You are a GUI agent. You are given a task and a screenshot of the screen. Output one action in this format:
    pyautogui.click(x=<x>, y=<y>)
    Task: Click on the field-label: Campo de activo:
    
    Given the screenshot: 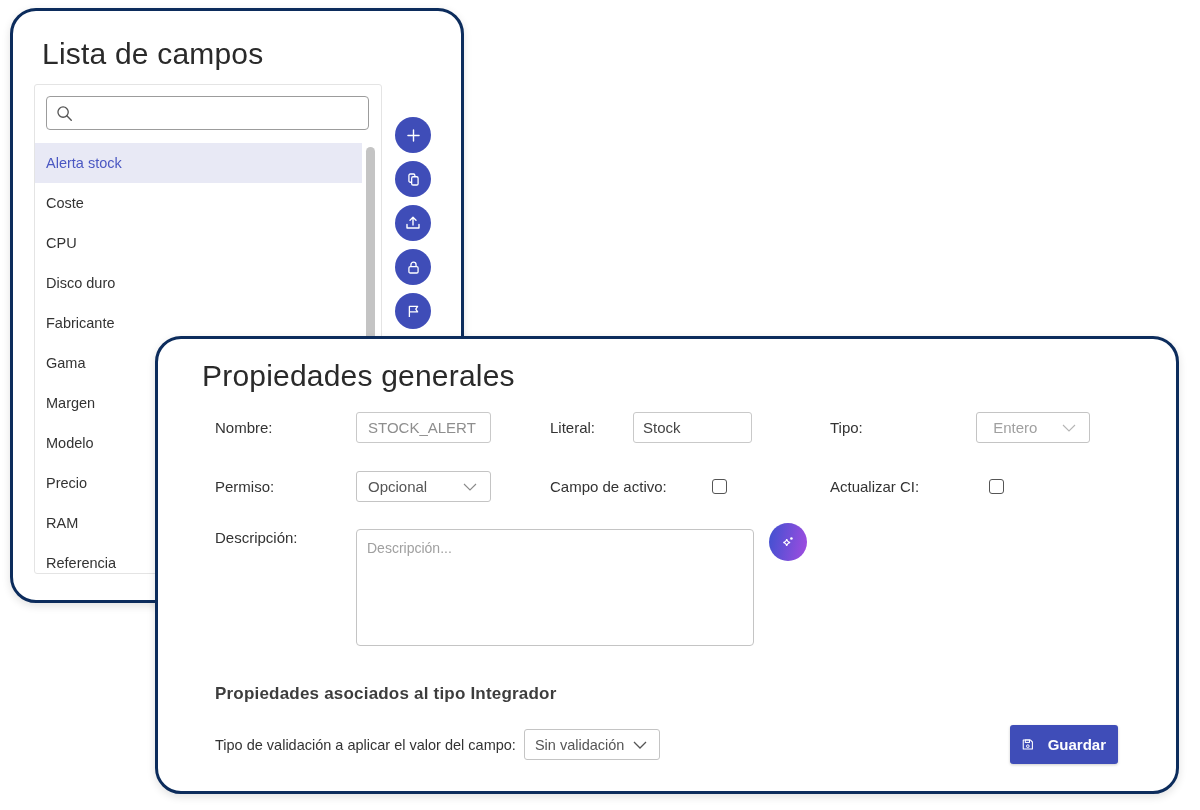 What is the action you would take?
    pyautogui.click(x=609, y=486)
    